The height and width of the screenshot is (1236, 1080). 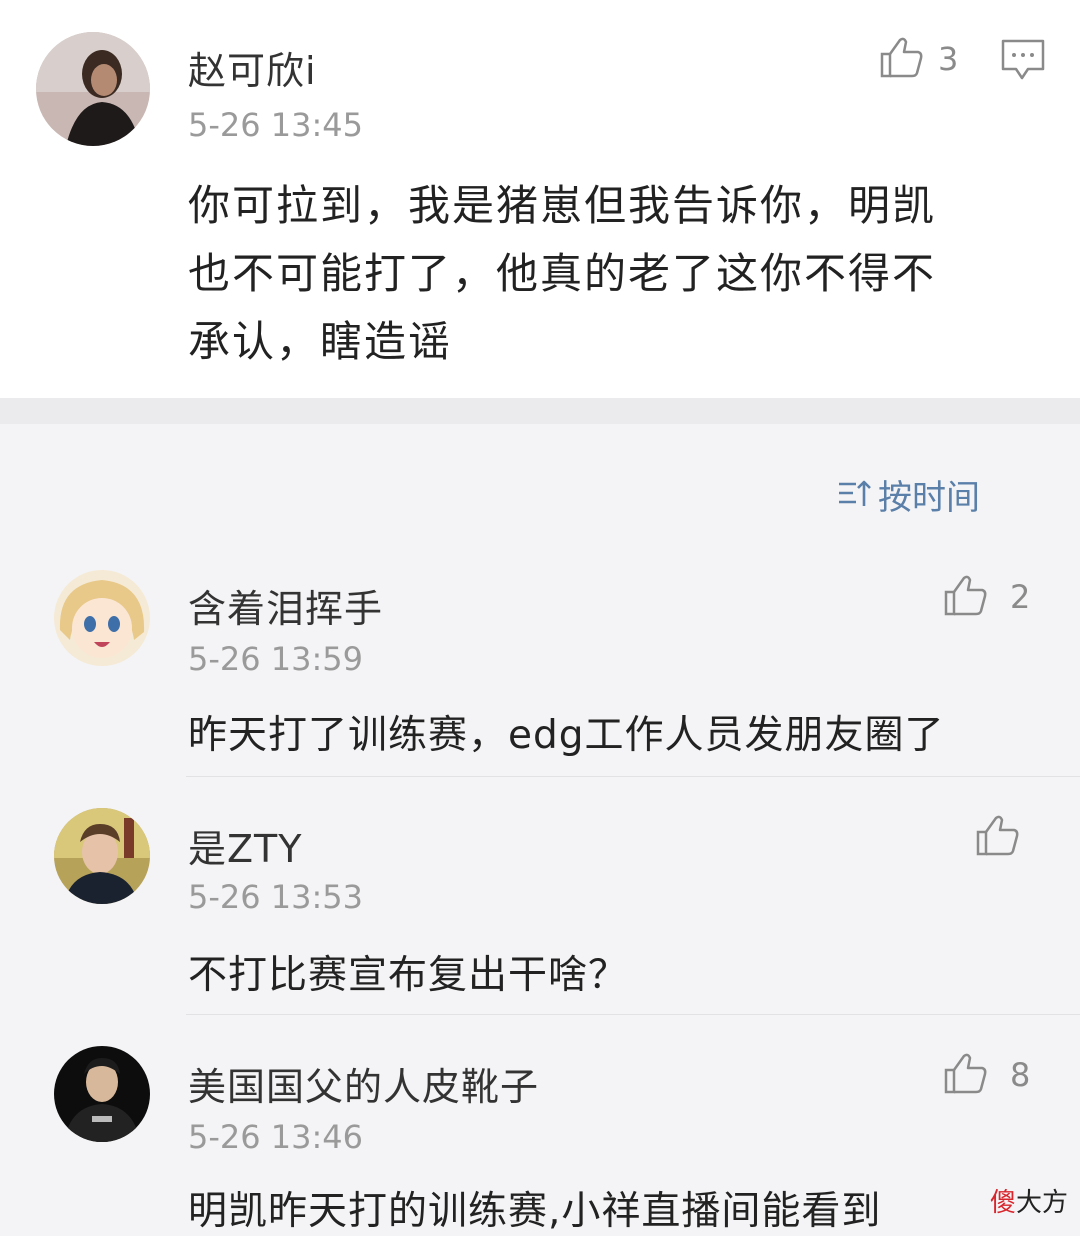 I want to click on section-divider, so click(x=540, y=411).